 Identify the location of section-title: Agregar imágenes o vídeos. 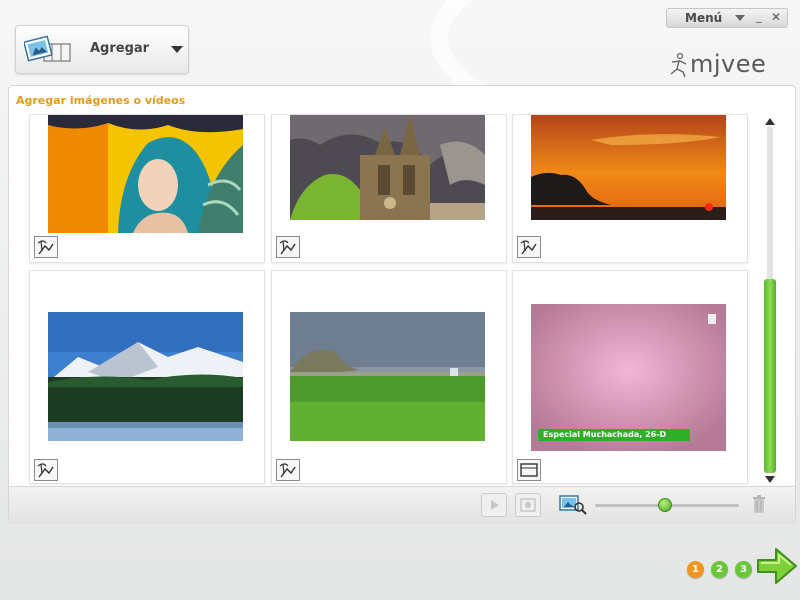
(101, 100).